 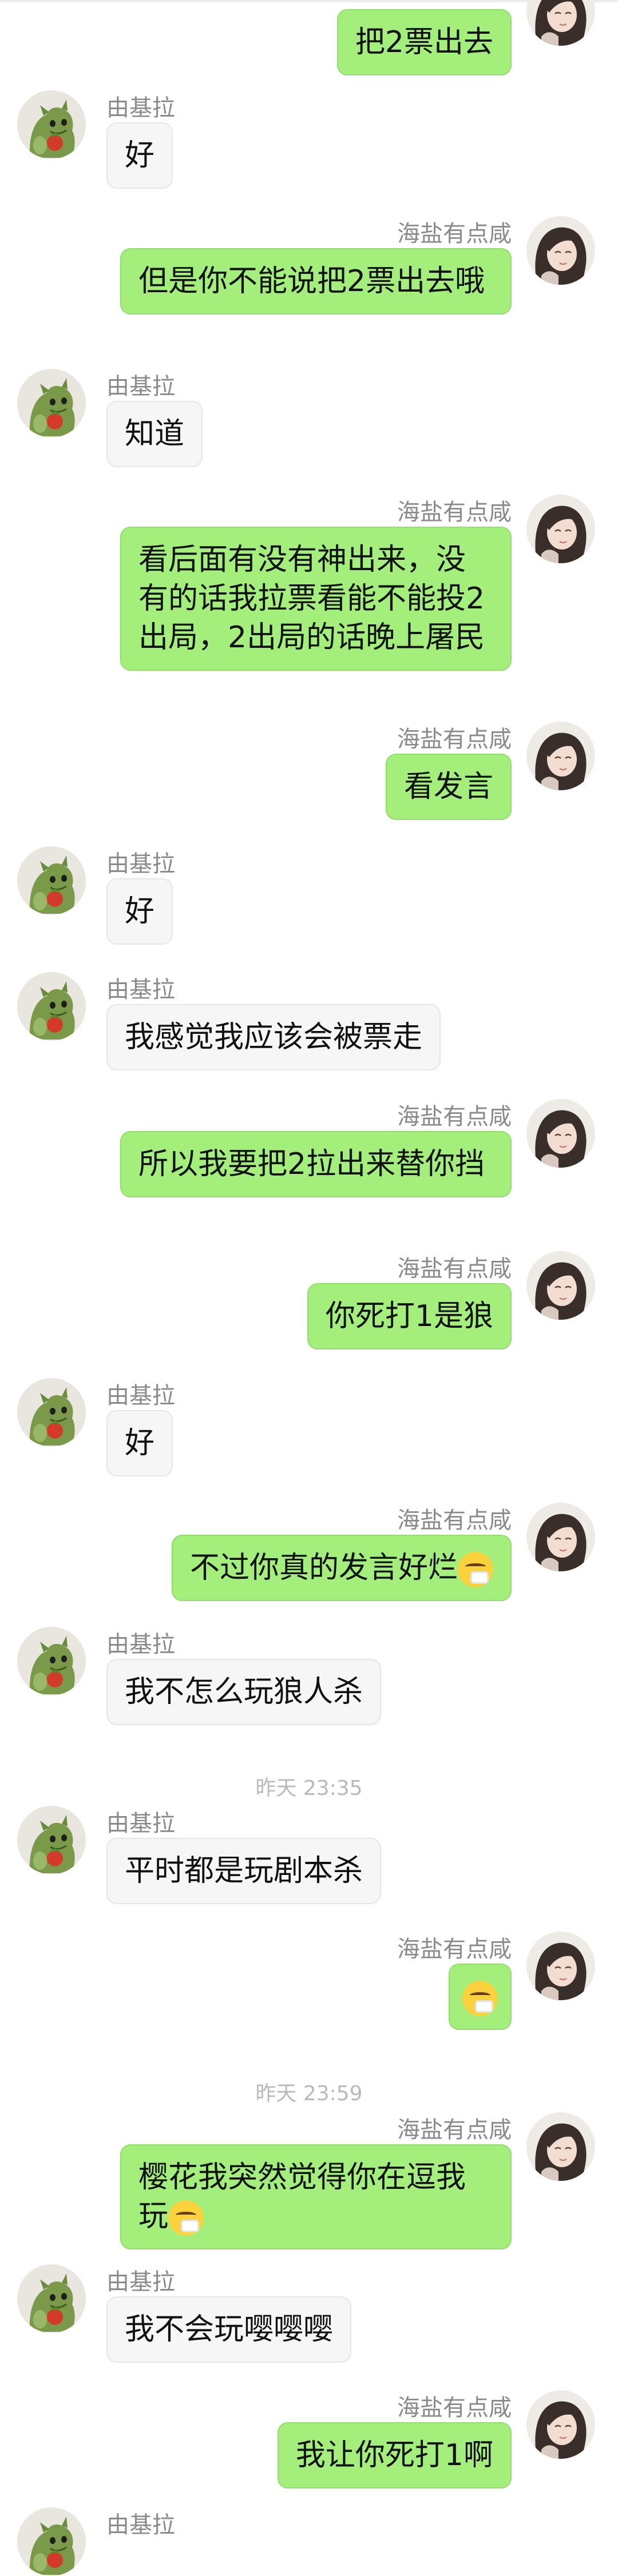 I want to click on chat-bubble: 平时都是玩剧本杀, so click(x=244, y=1871).